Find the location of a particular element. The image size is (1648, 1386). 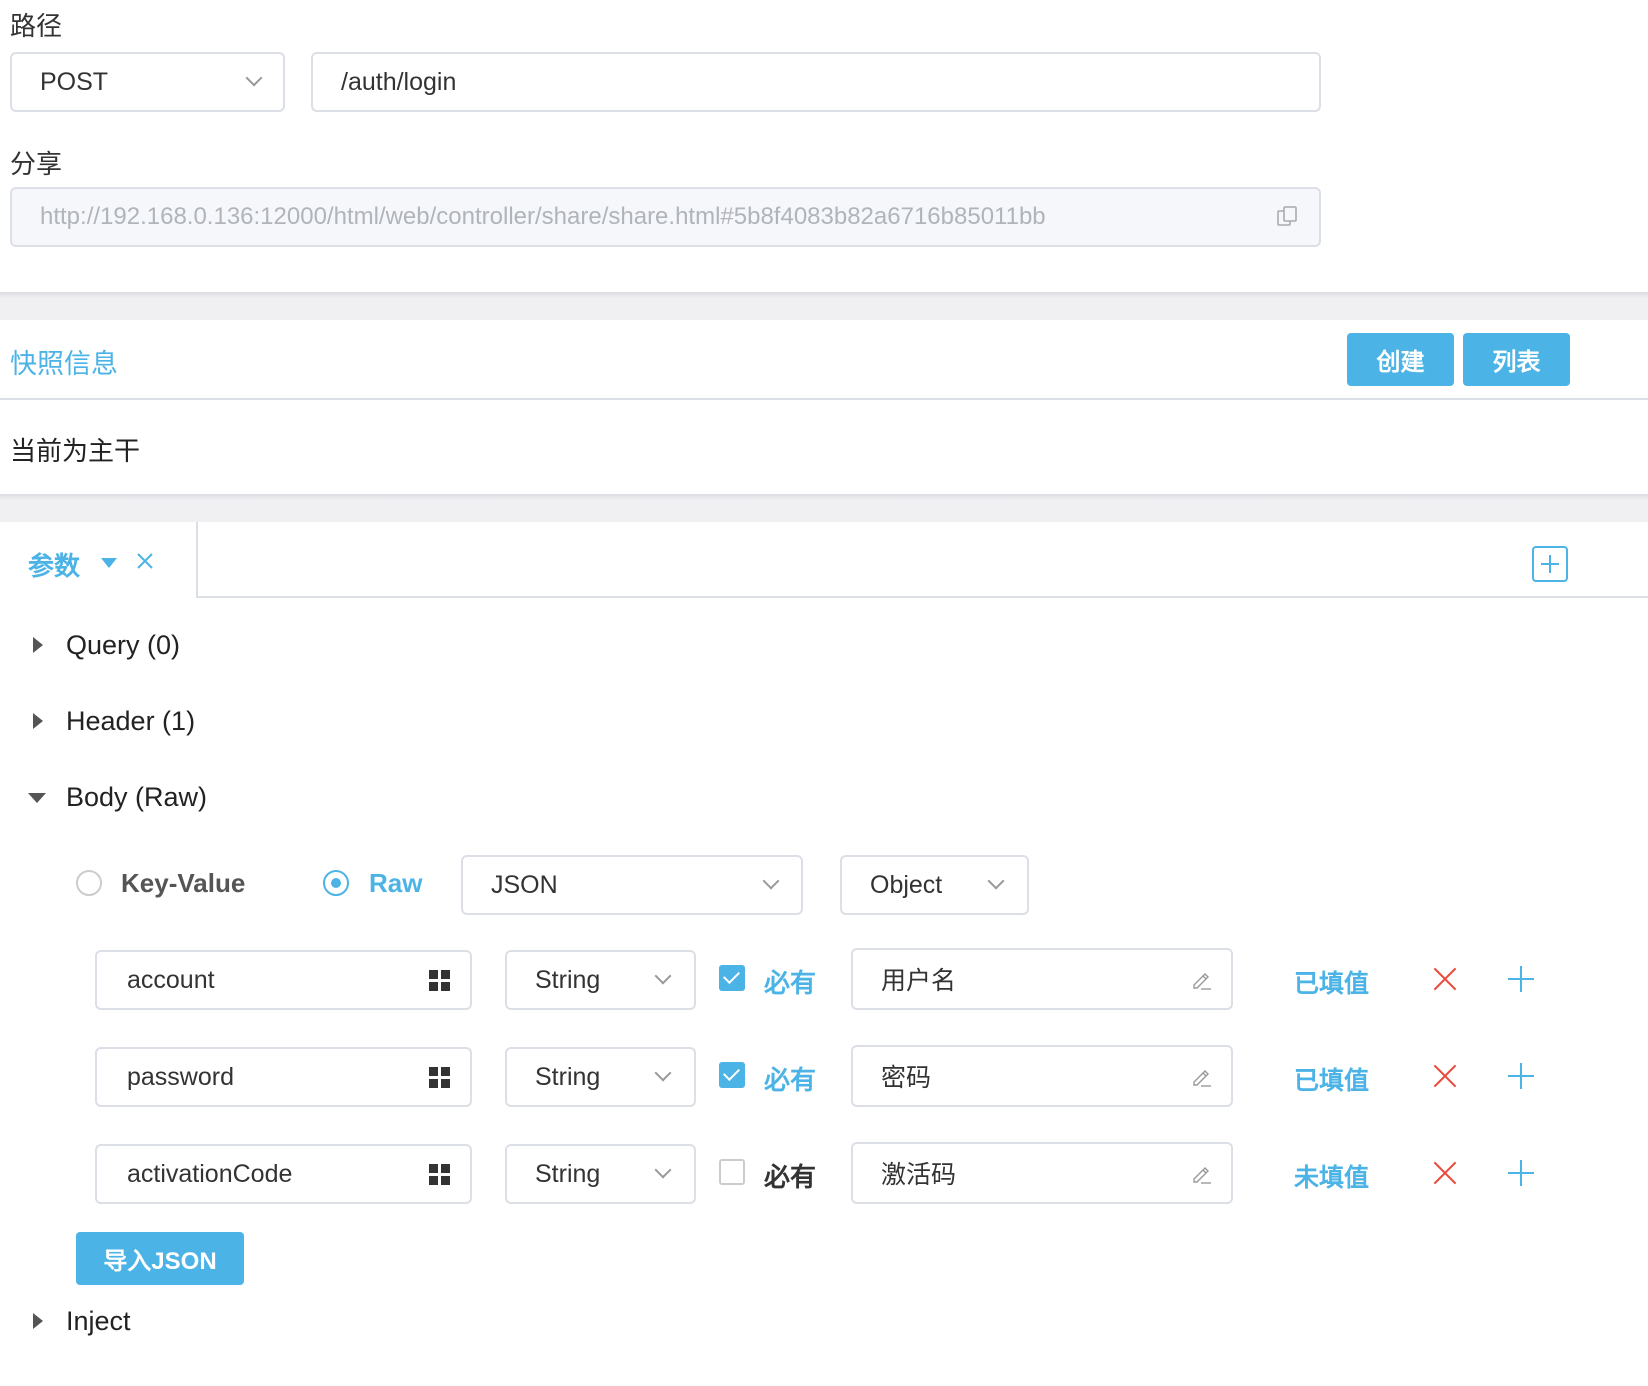

tab-params: 参数 is located at coordinates (99, 560).